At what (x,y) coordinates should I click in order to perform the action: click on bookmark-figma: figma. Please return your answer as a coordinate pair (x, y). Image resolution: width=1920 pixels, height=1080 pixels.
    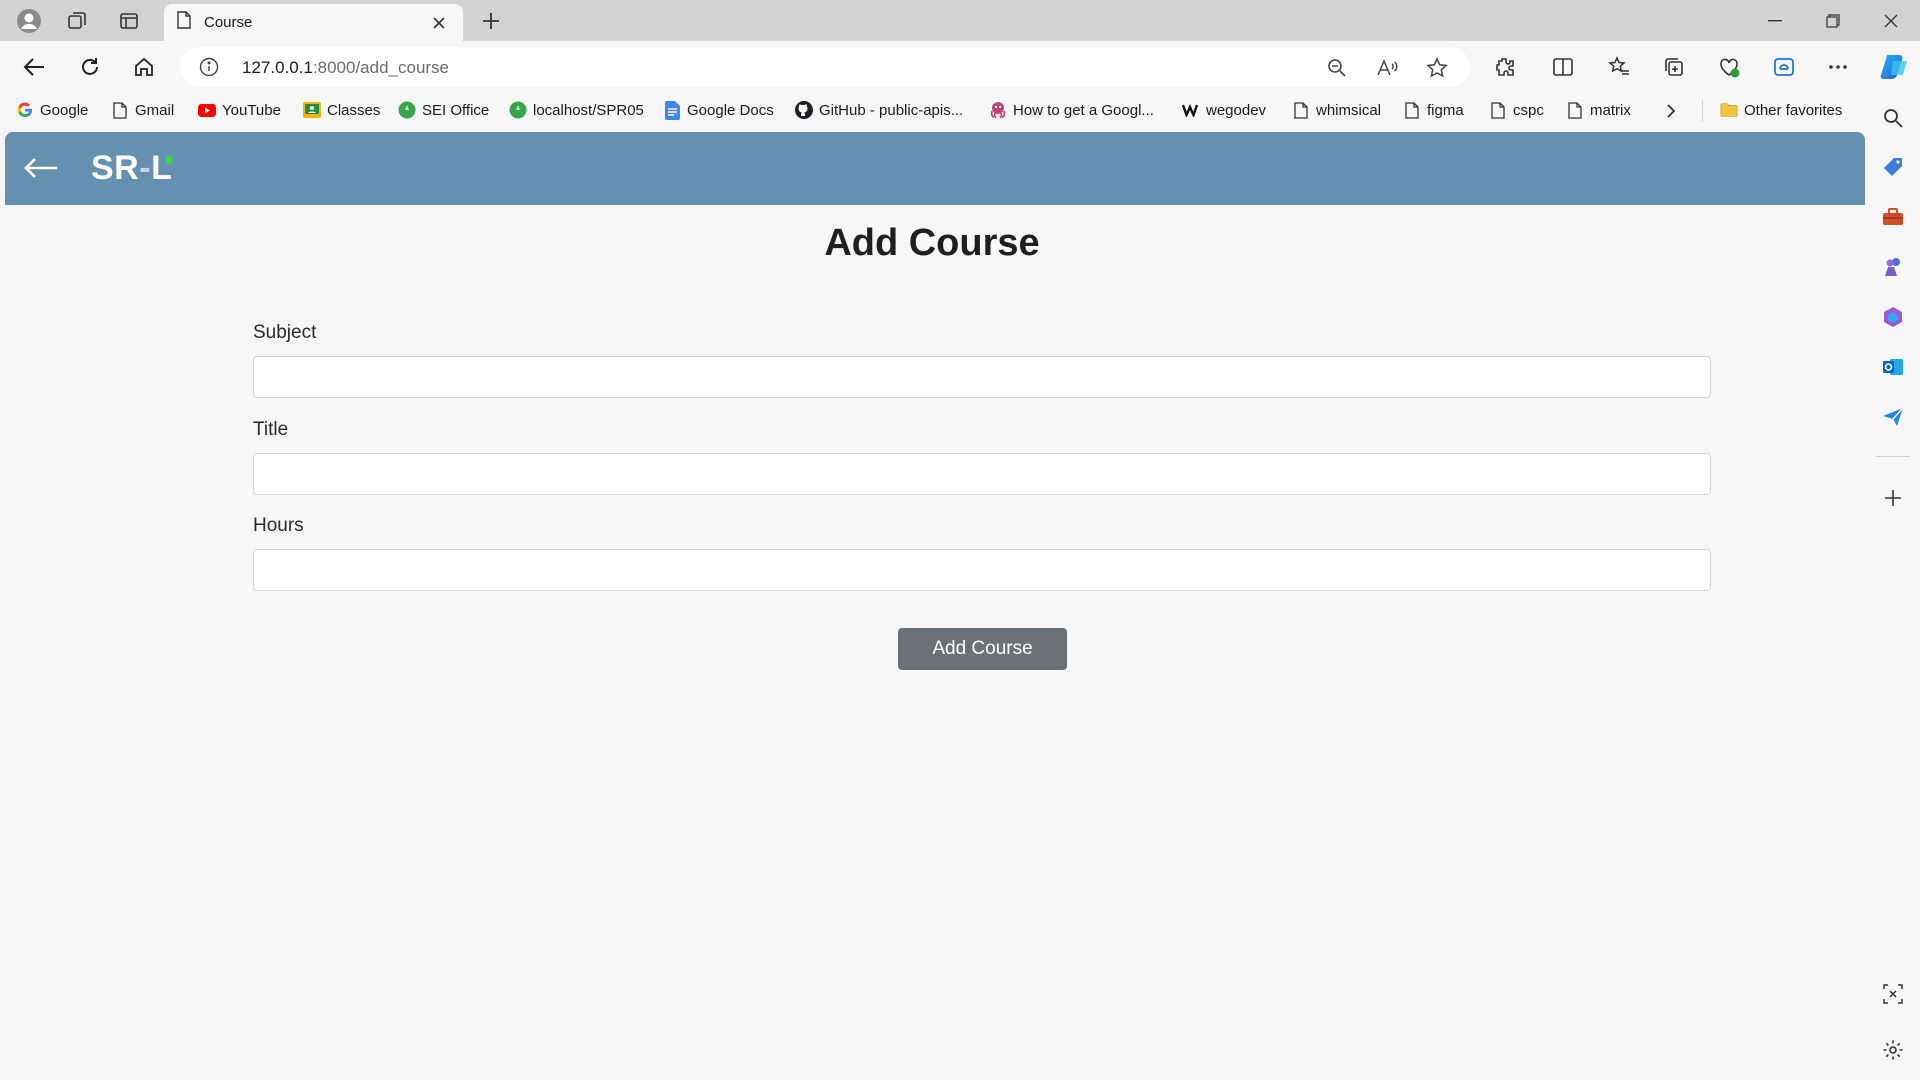
    Looking at the image, I should click on (1433, 110).